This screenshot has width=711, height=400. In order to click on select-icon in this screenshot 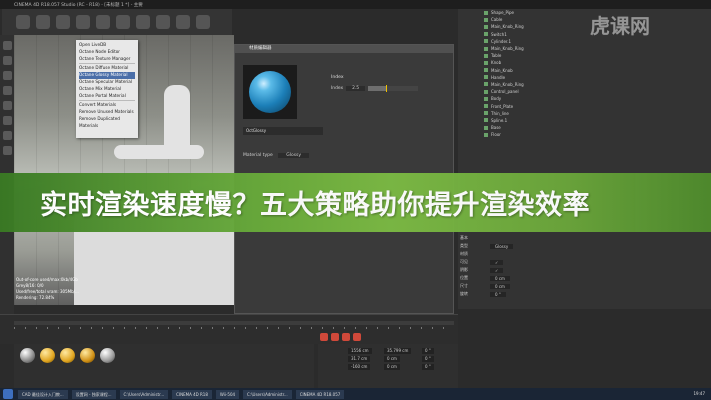, I will do `click(7, 45)`.